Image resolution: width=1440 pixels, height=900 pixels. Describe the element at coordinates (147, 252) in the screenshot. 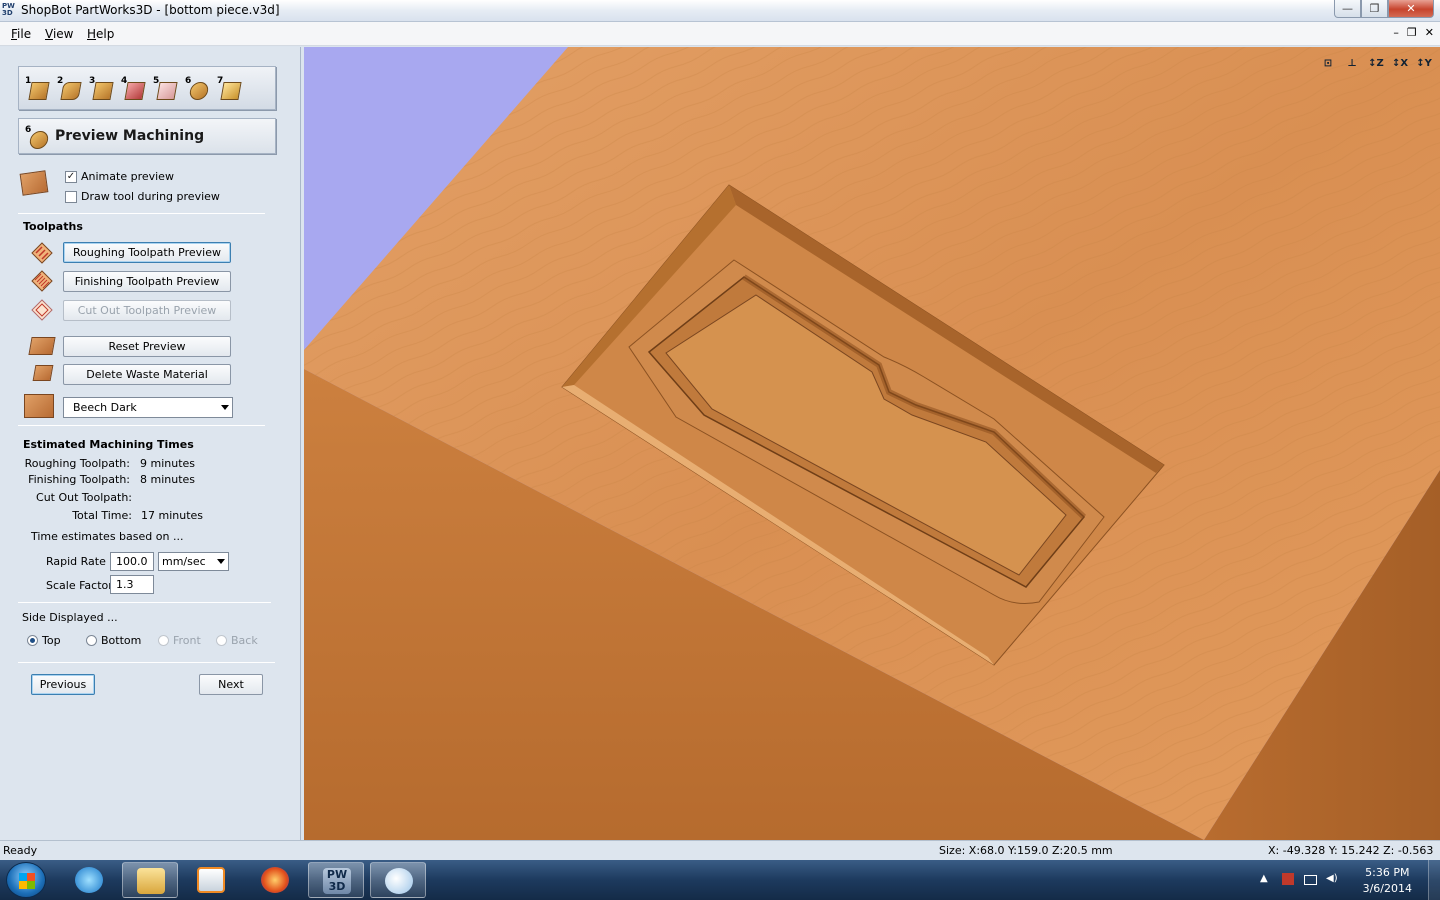

I see `roughing-toolpath-preview-button: Roughing Toolpath Preview` at that location.